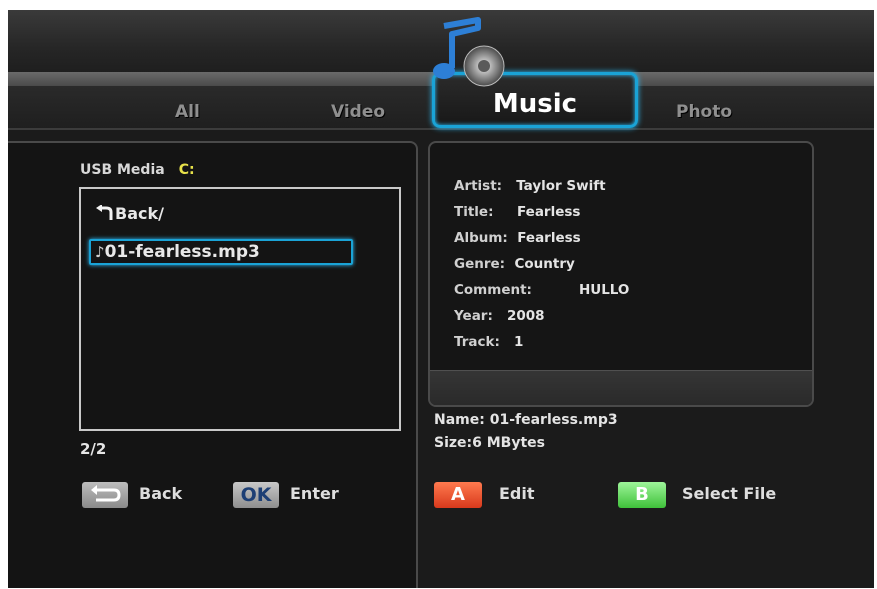 This screenshot has width=877, height=589. What do you see at coordinates (525, 316) in the screenshot?
I see `year-value: 2008` at bounding box center [525, 316].